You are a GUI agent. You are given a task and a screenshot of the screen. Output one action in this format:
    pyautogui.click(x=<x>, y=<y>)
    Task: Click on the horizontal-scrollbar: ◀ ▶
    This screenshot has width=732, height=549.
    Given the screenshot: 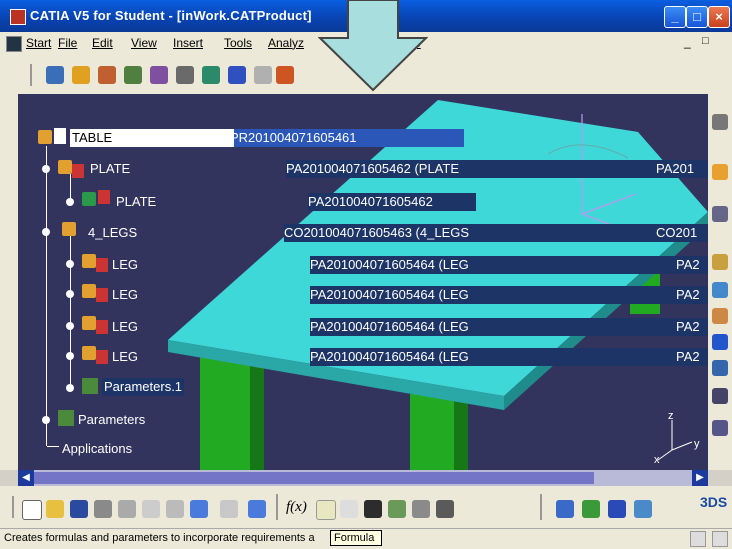 What is the action you would take?
    pyautogui.click(x=363, y=478)
    